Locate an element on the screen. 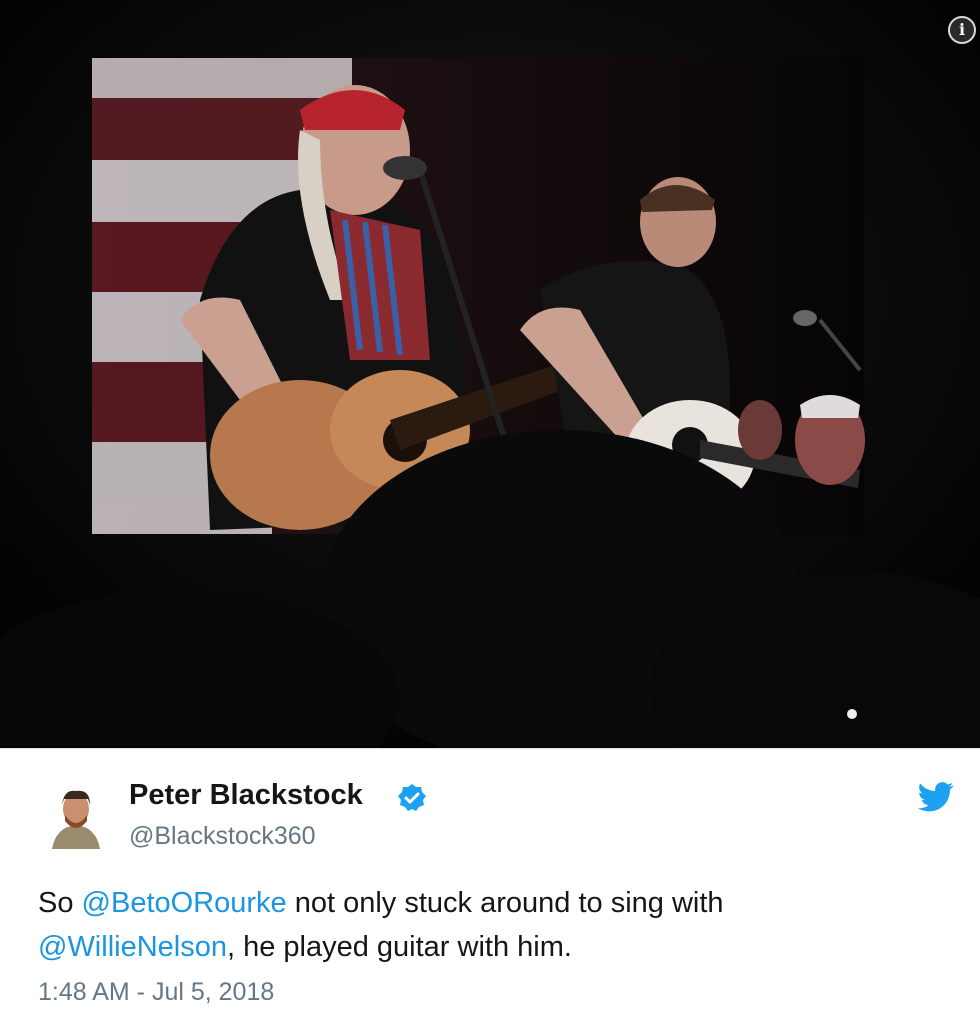 This screenshot has width=980, height=1017. mention-link-willie: @WillieNelson is located at coordinates (132, 947).